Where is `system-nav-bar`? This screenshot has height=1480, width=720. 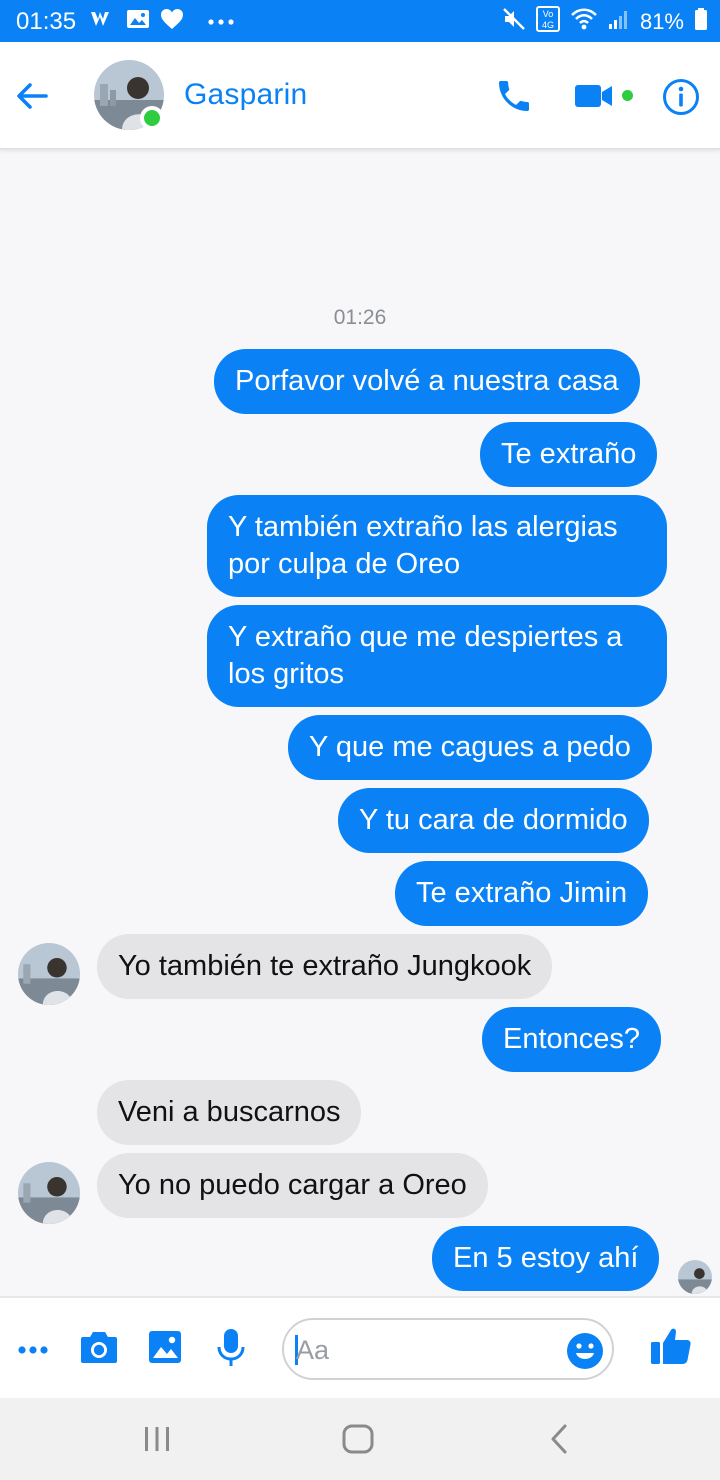 system-nav-bar is located at coordinates (360, 1439).